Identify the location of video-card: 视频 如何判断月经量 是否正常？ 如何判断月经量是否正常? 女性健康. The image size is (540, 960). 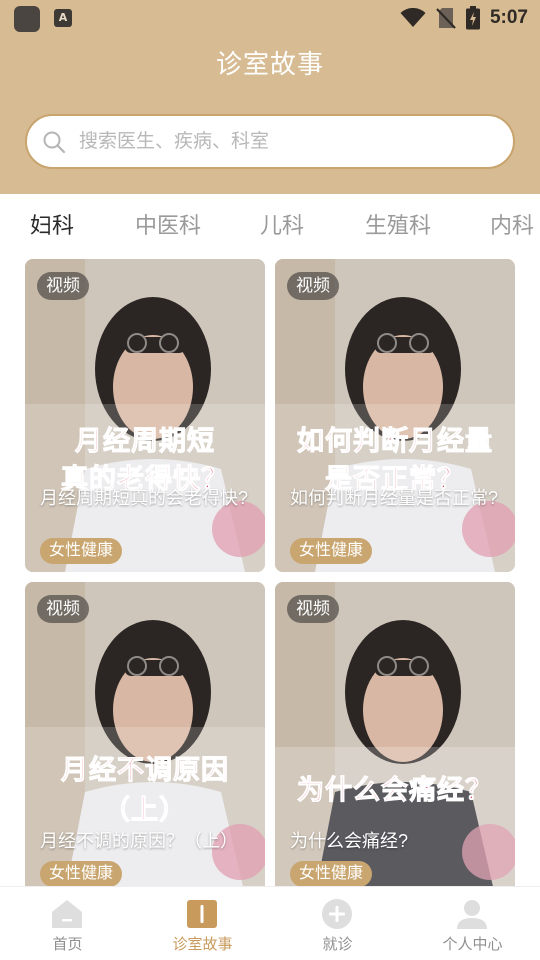
(395, 415).